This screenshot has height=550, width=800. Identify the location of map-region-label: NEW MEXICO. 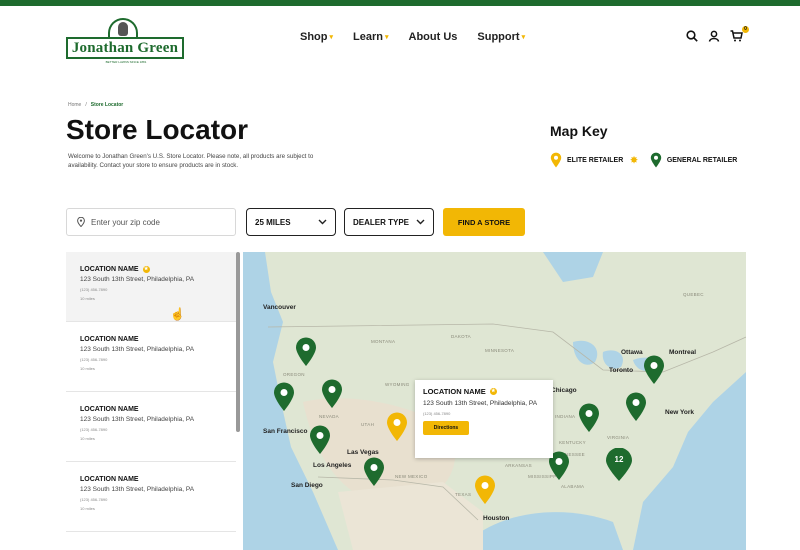
(411, 476).